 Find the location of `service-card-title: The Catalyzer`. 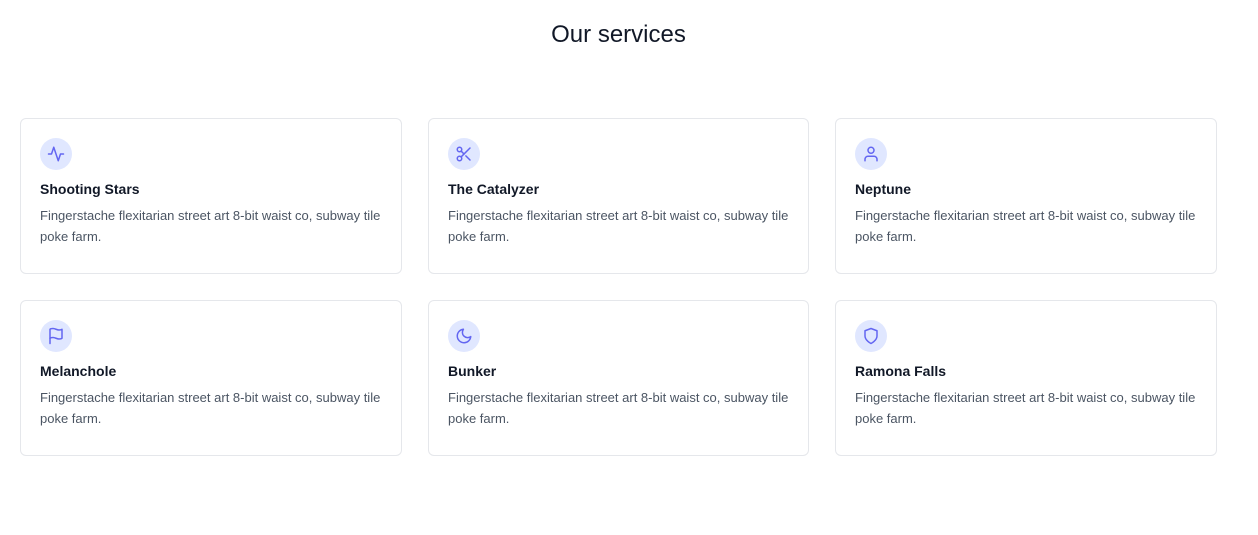

service-card-title: The Catalyzer is located at coordinates (494, 189).